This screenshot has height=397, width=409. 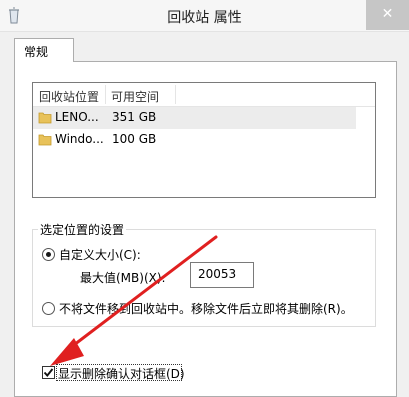 I want to click on delete-immediately-label: 不将文件移到回收站中。移除文件后立即将其删除(R)。, so click(x=206, y=308).